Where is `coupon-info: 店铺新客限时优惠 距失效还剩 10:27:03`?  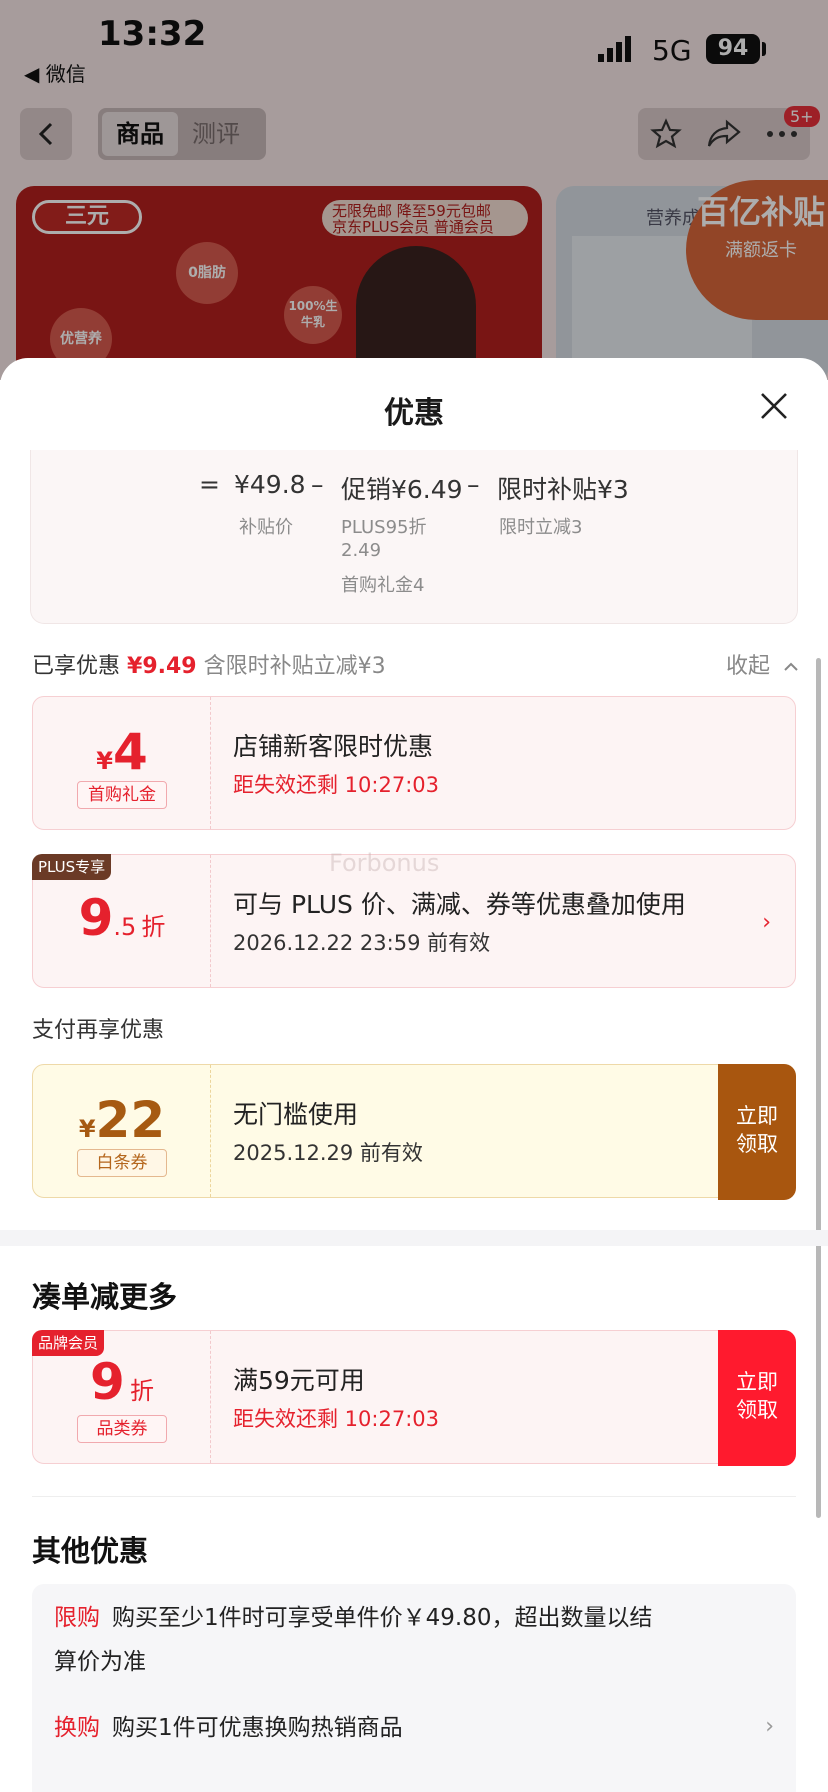 coupon-info: 店铺新客限时优惠 距失效还剩 10:27:03 is located at coordinates (514, 763).